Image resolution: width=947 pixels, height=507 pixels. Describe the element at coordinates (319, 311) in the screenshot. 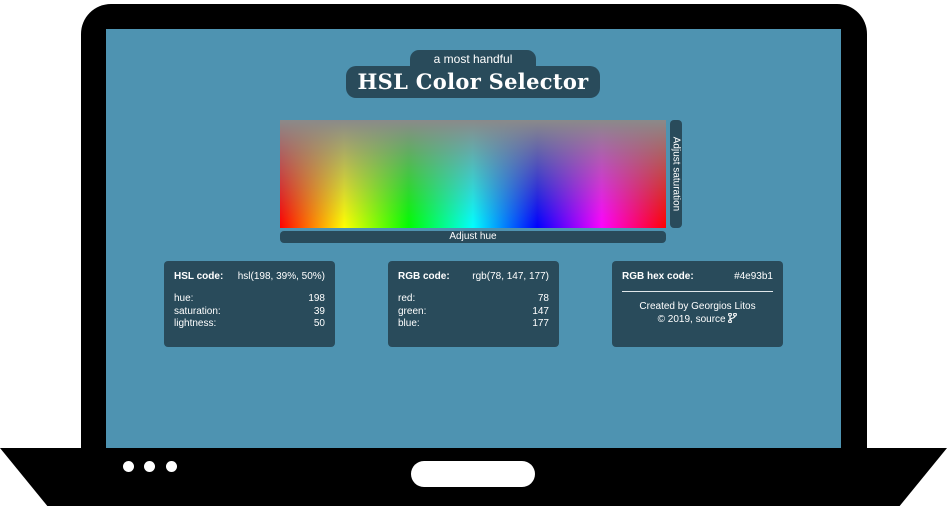

I see `saturation-value: 39` at that location.